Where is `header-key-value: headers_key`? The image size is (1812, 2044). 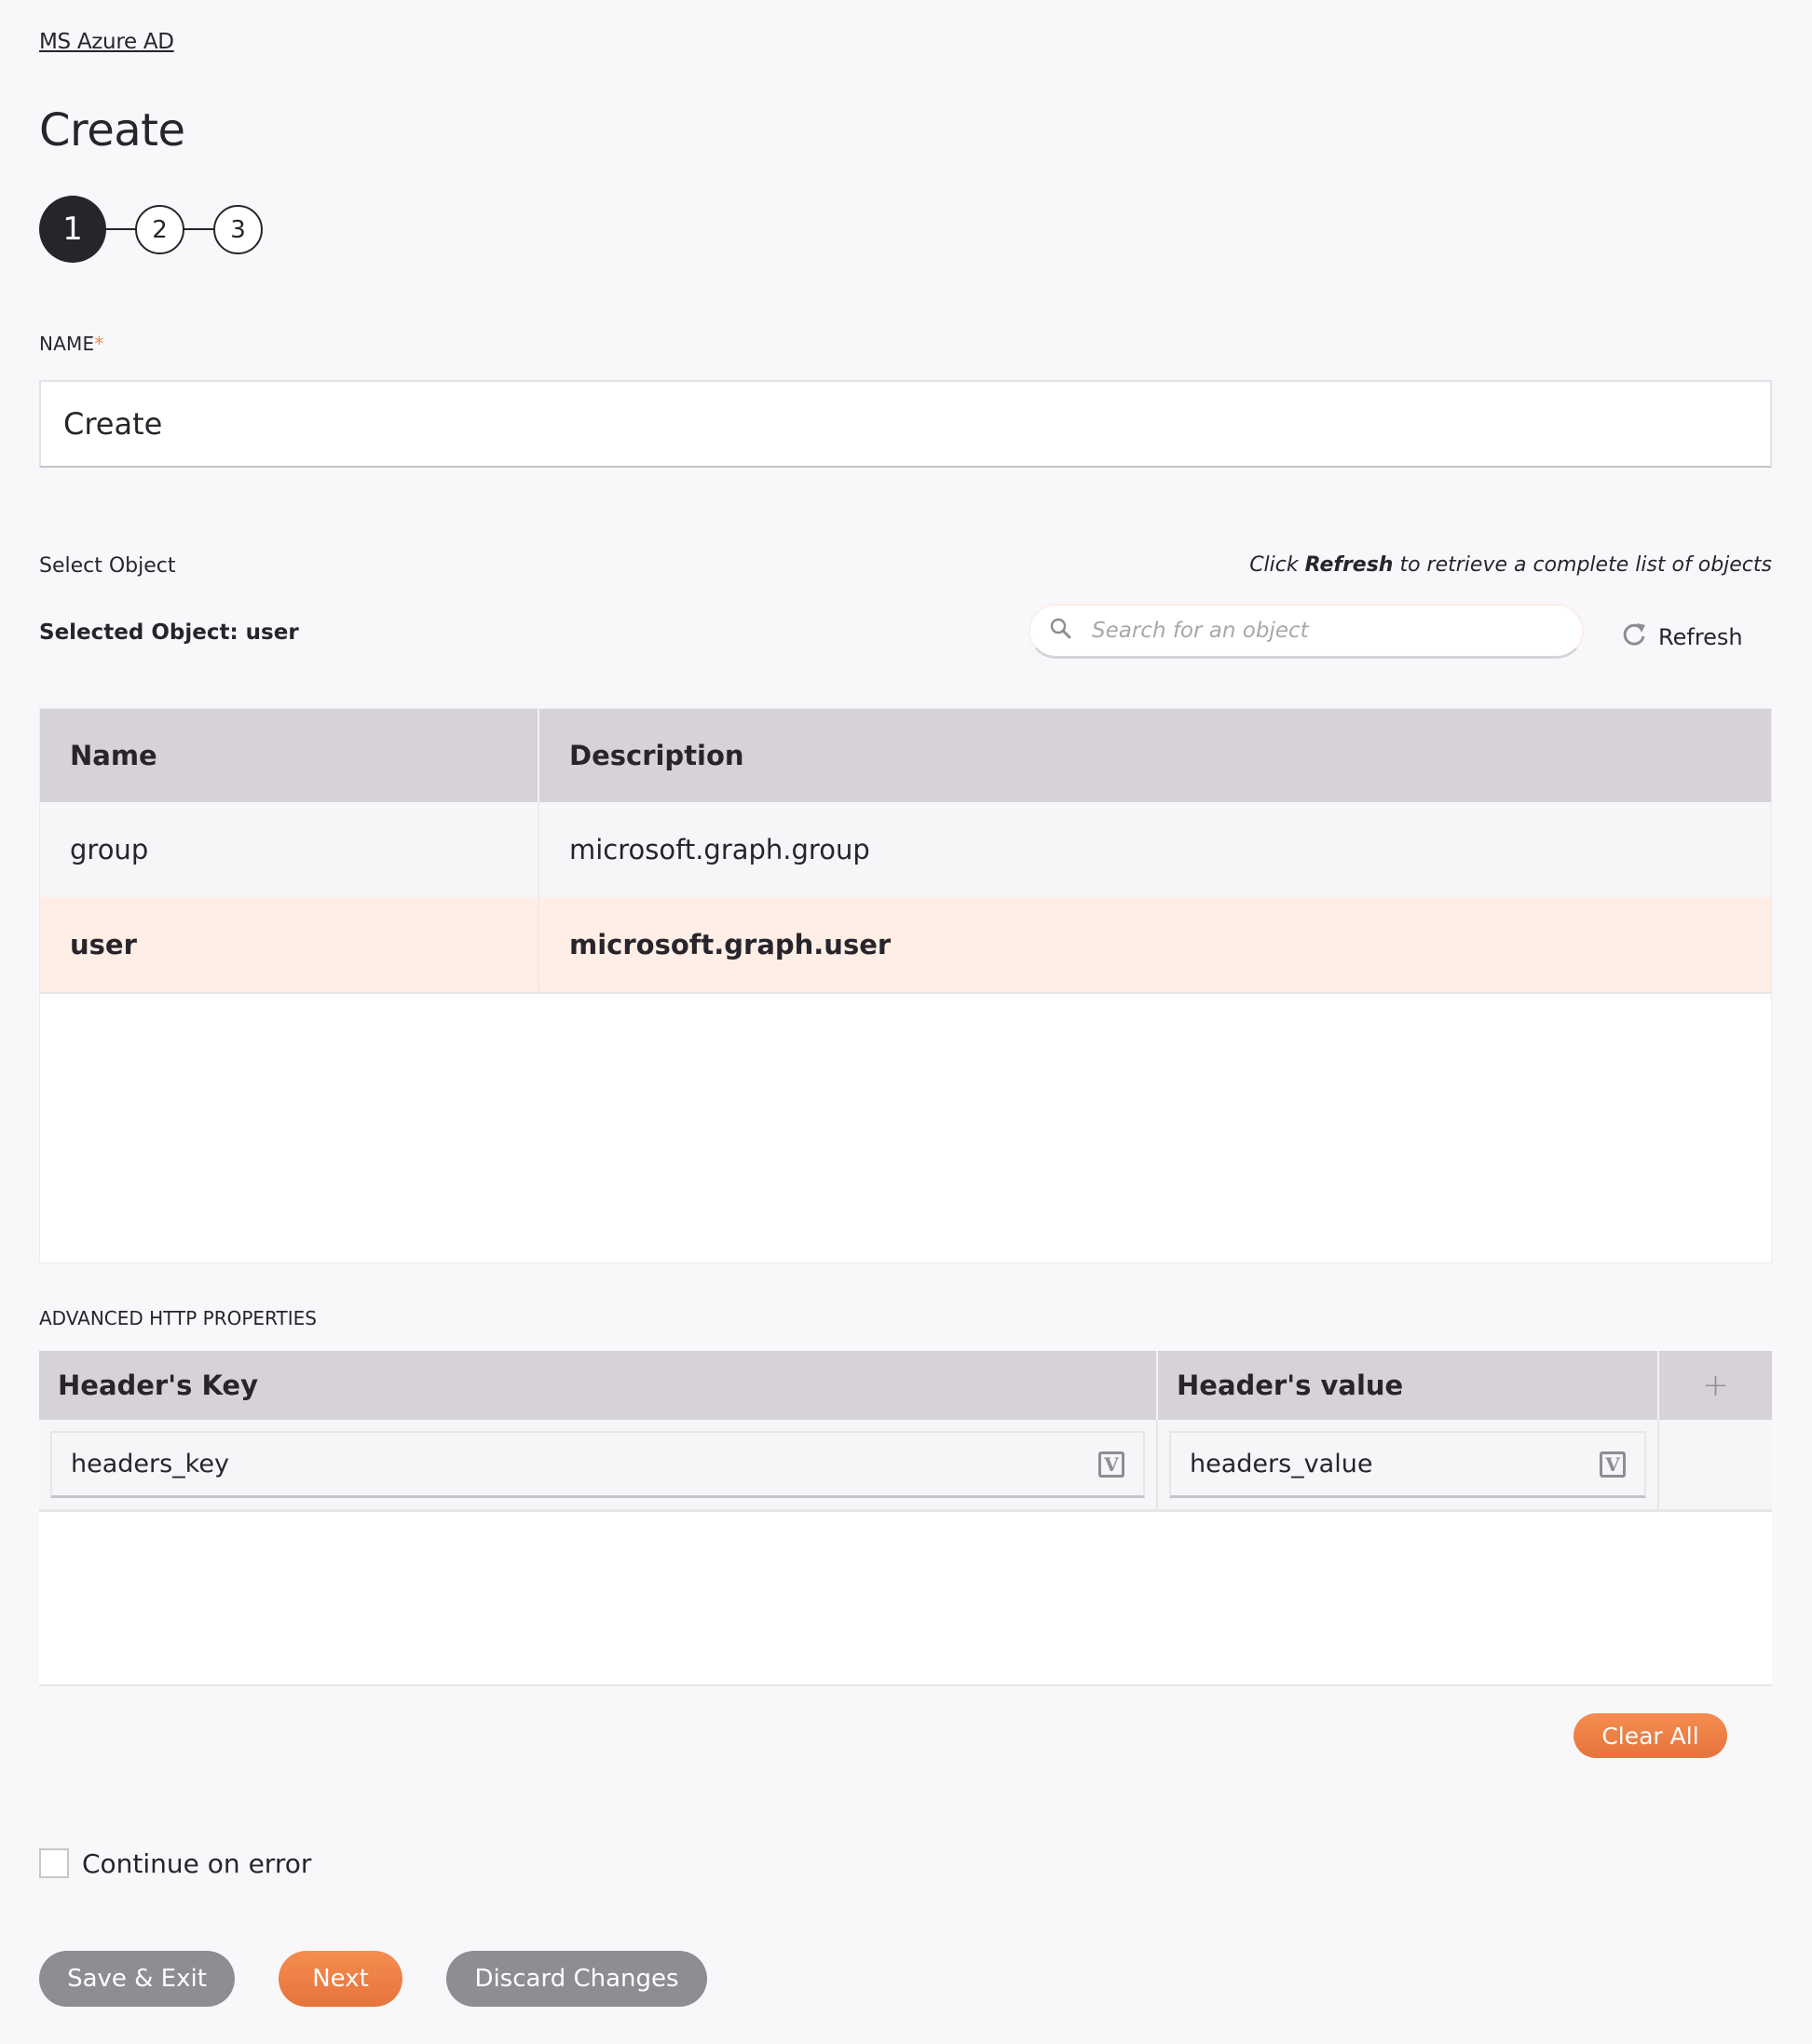 header-key-value: headers_key is located at coordinates (150, 1464).